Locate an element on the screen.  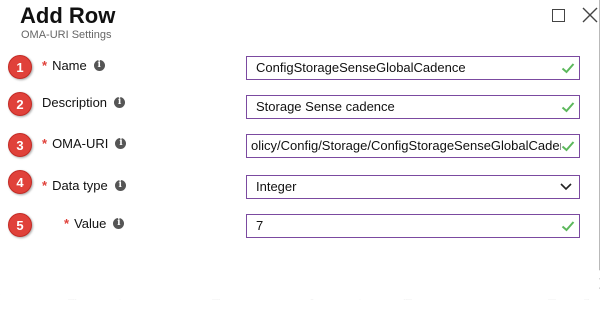
description-label-text: Description is located at coordinates (75, 102).